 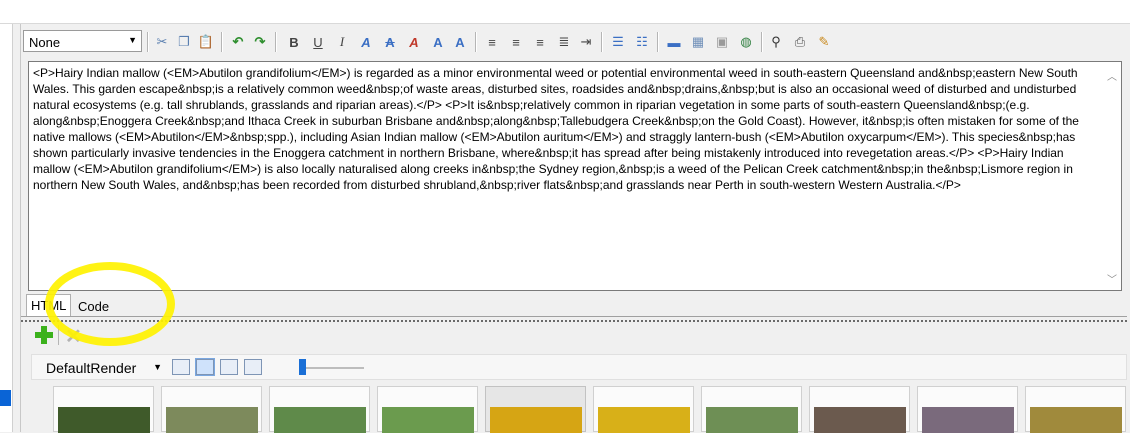 What do you see at coordinates (1112, 278) in the screenshot?
I see `scroll-down-icon: ﹀` at bounding box center [1112, 278].